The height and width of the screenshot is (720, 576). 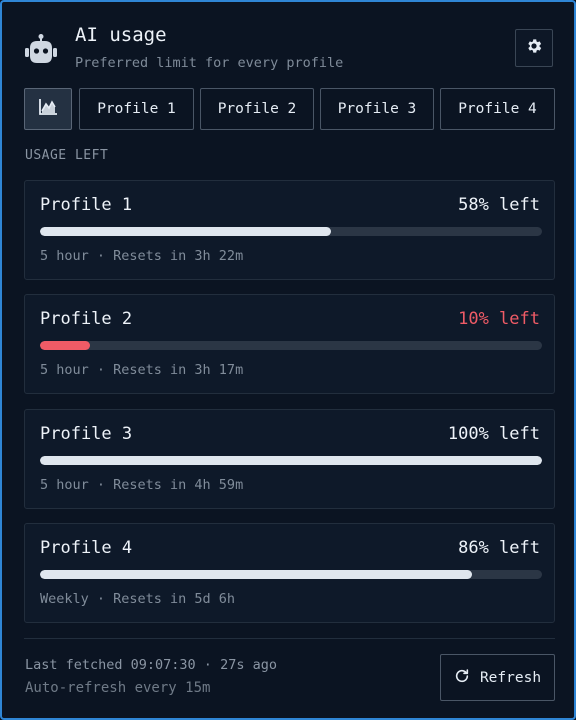 What do you see at coordinates (142, 485) in the screenshot?
I see `reset-info: 5 hour · Resets in 4h 59m` at bounding box center [142, 485].